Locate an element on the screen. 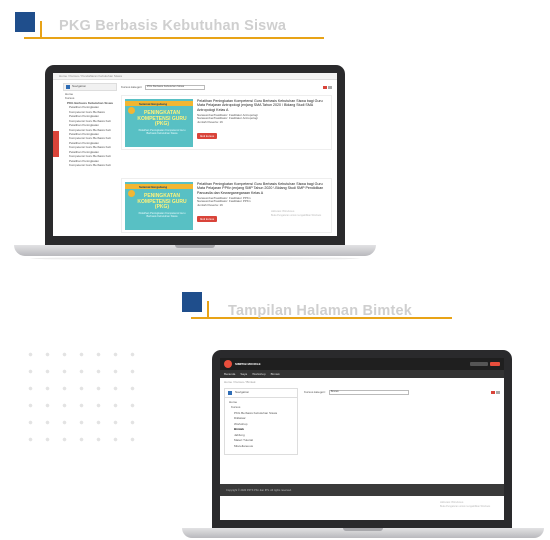 Image resolution: width=550 pixels, height=540 pixels. user-menu-button is located at coordinates (479, 364).